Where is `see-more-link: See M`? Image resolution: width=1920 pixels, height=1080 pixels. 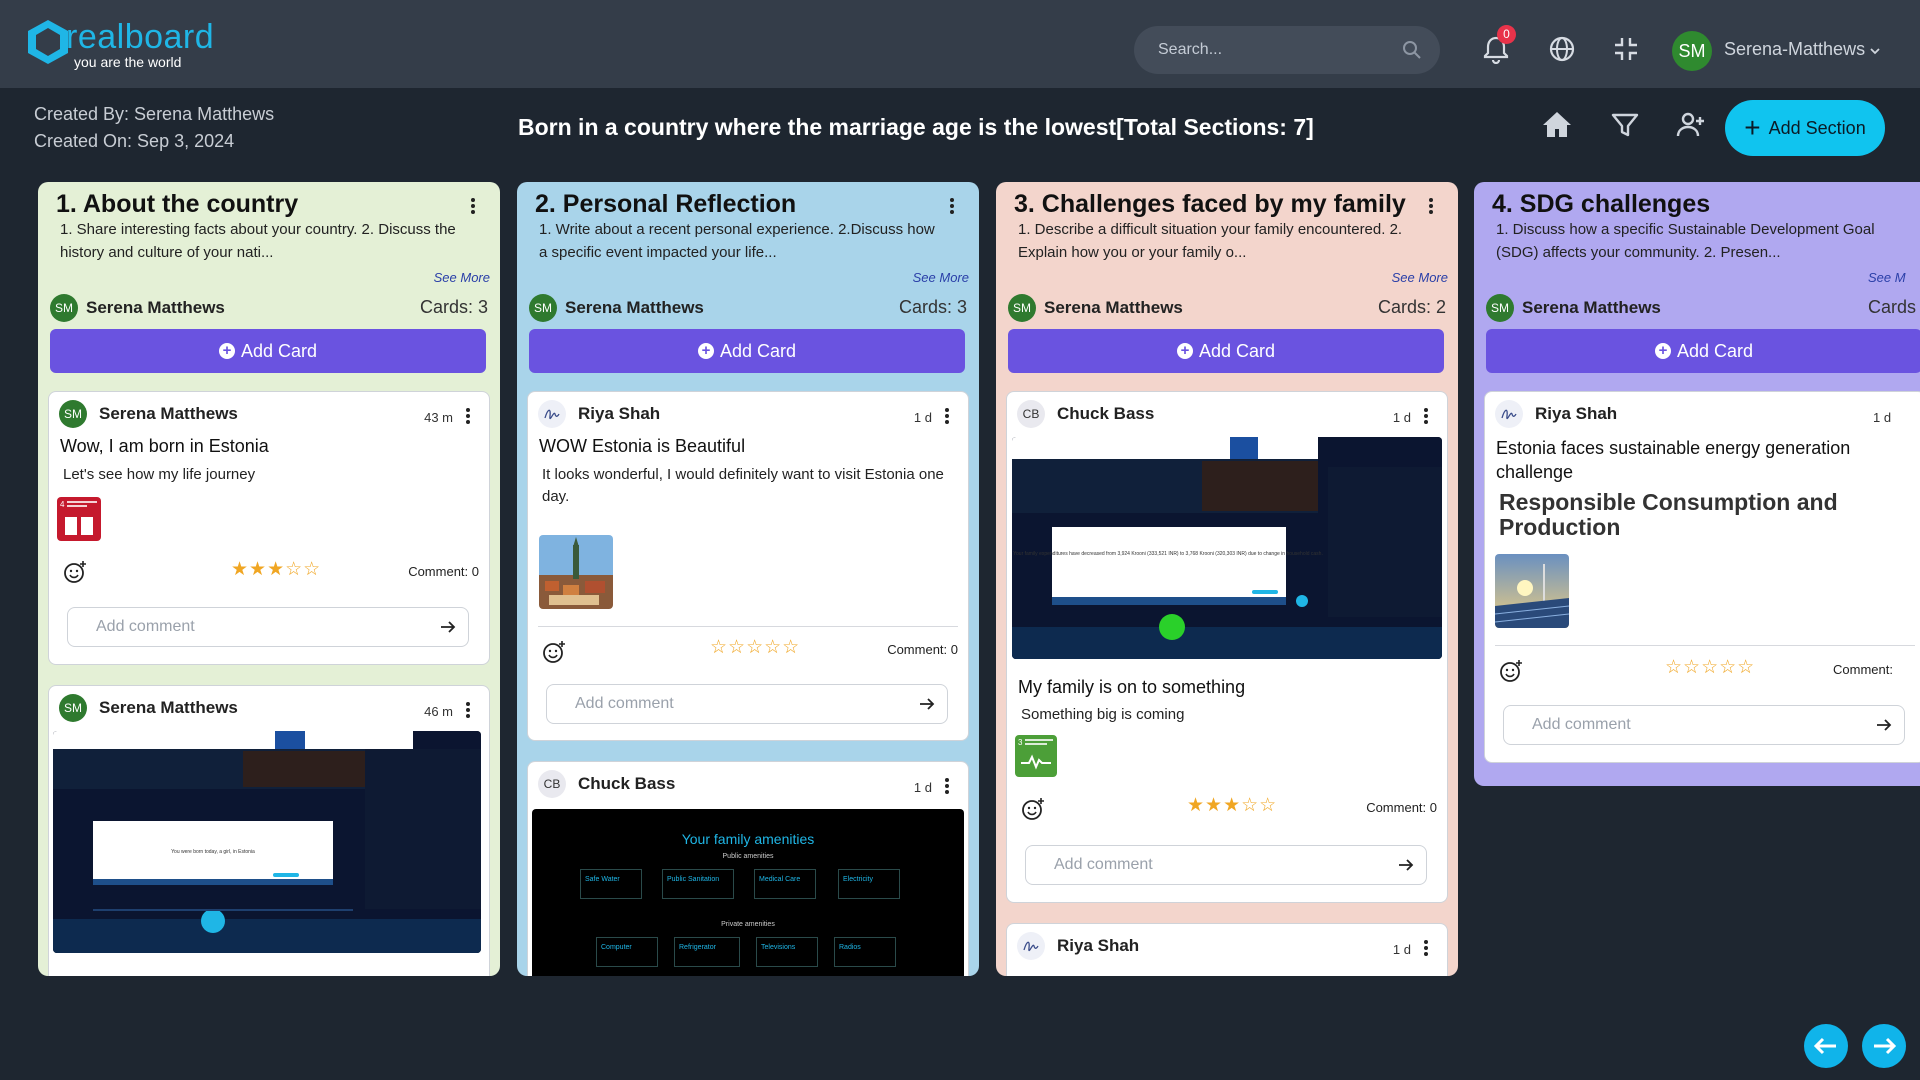
see-more-link: See M is located at coordinates (1887, 277).